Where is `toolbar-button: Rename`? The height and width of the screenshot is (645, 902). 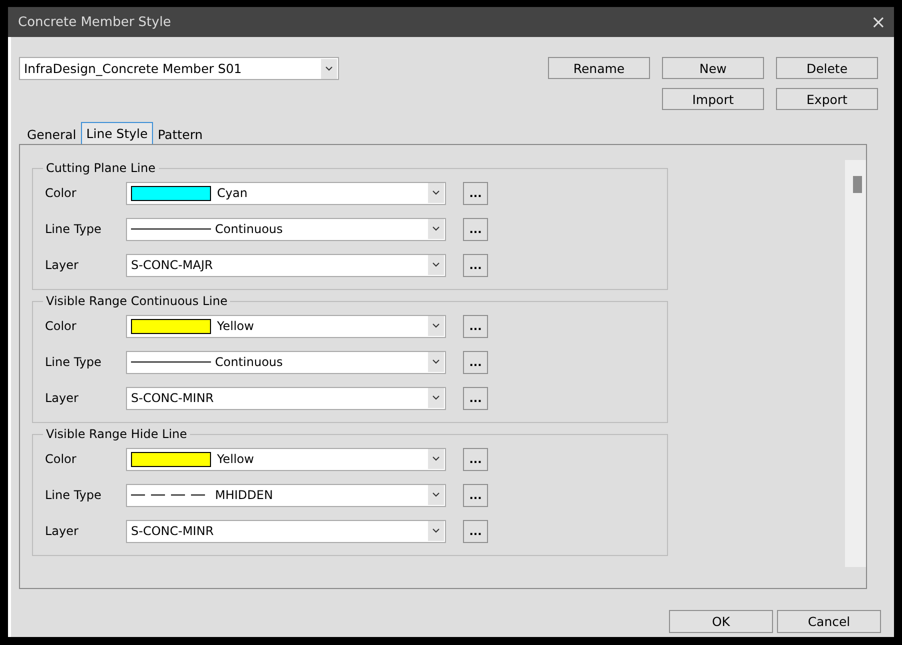 toolbar-button: Rename is located at coordinates (599, 68).